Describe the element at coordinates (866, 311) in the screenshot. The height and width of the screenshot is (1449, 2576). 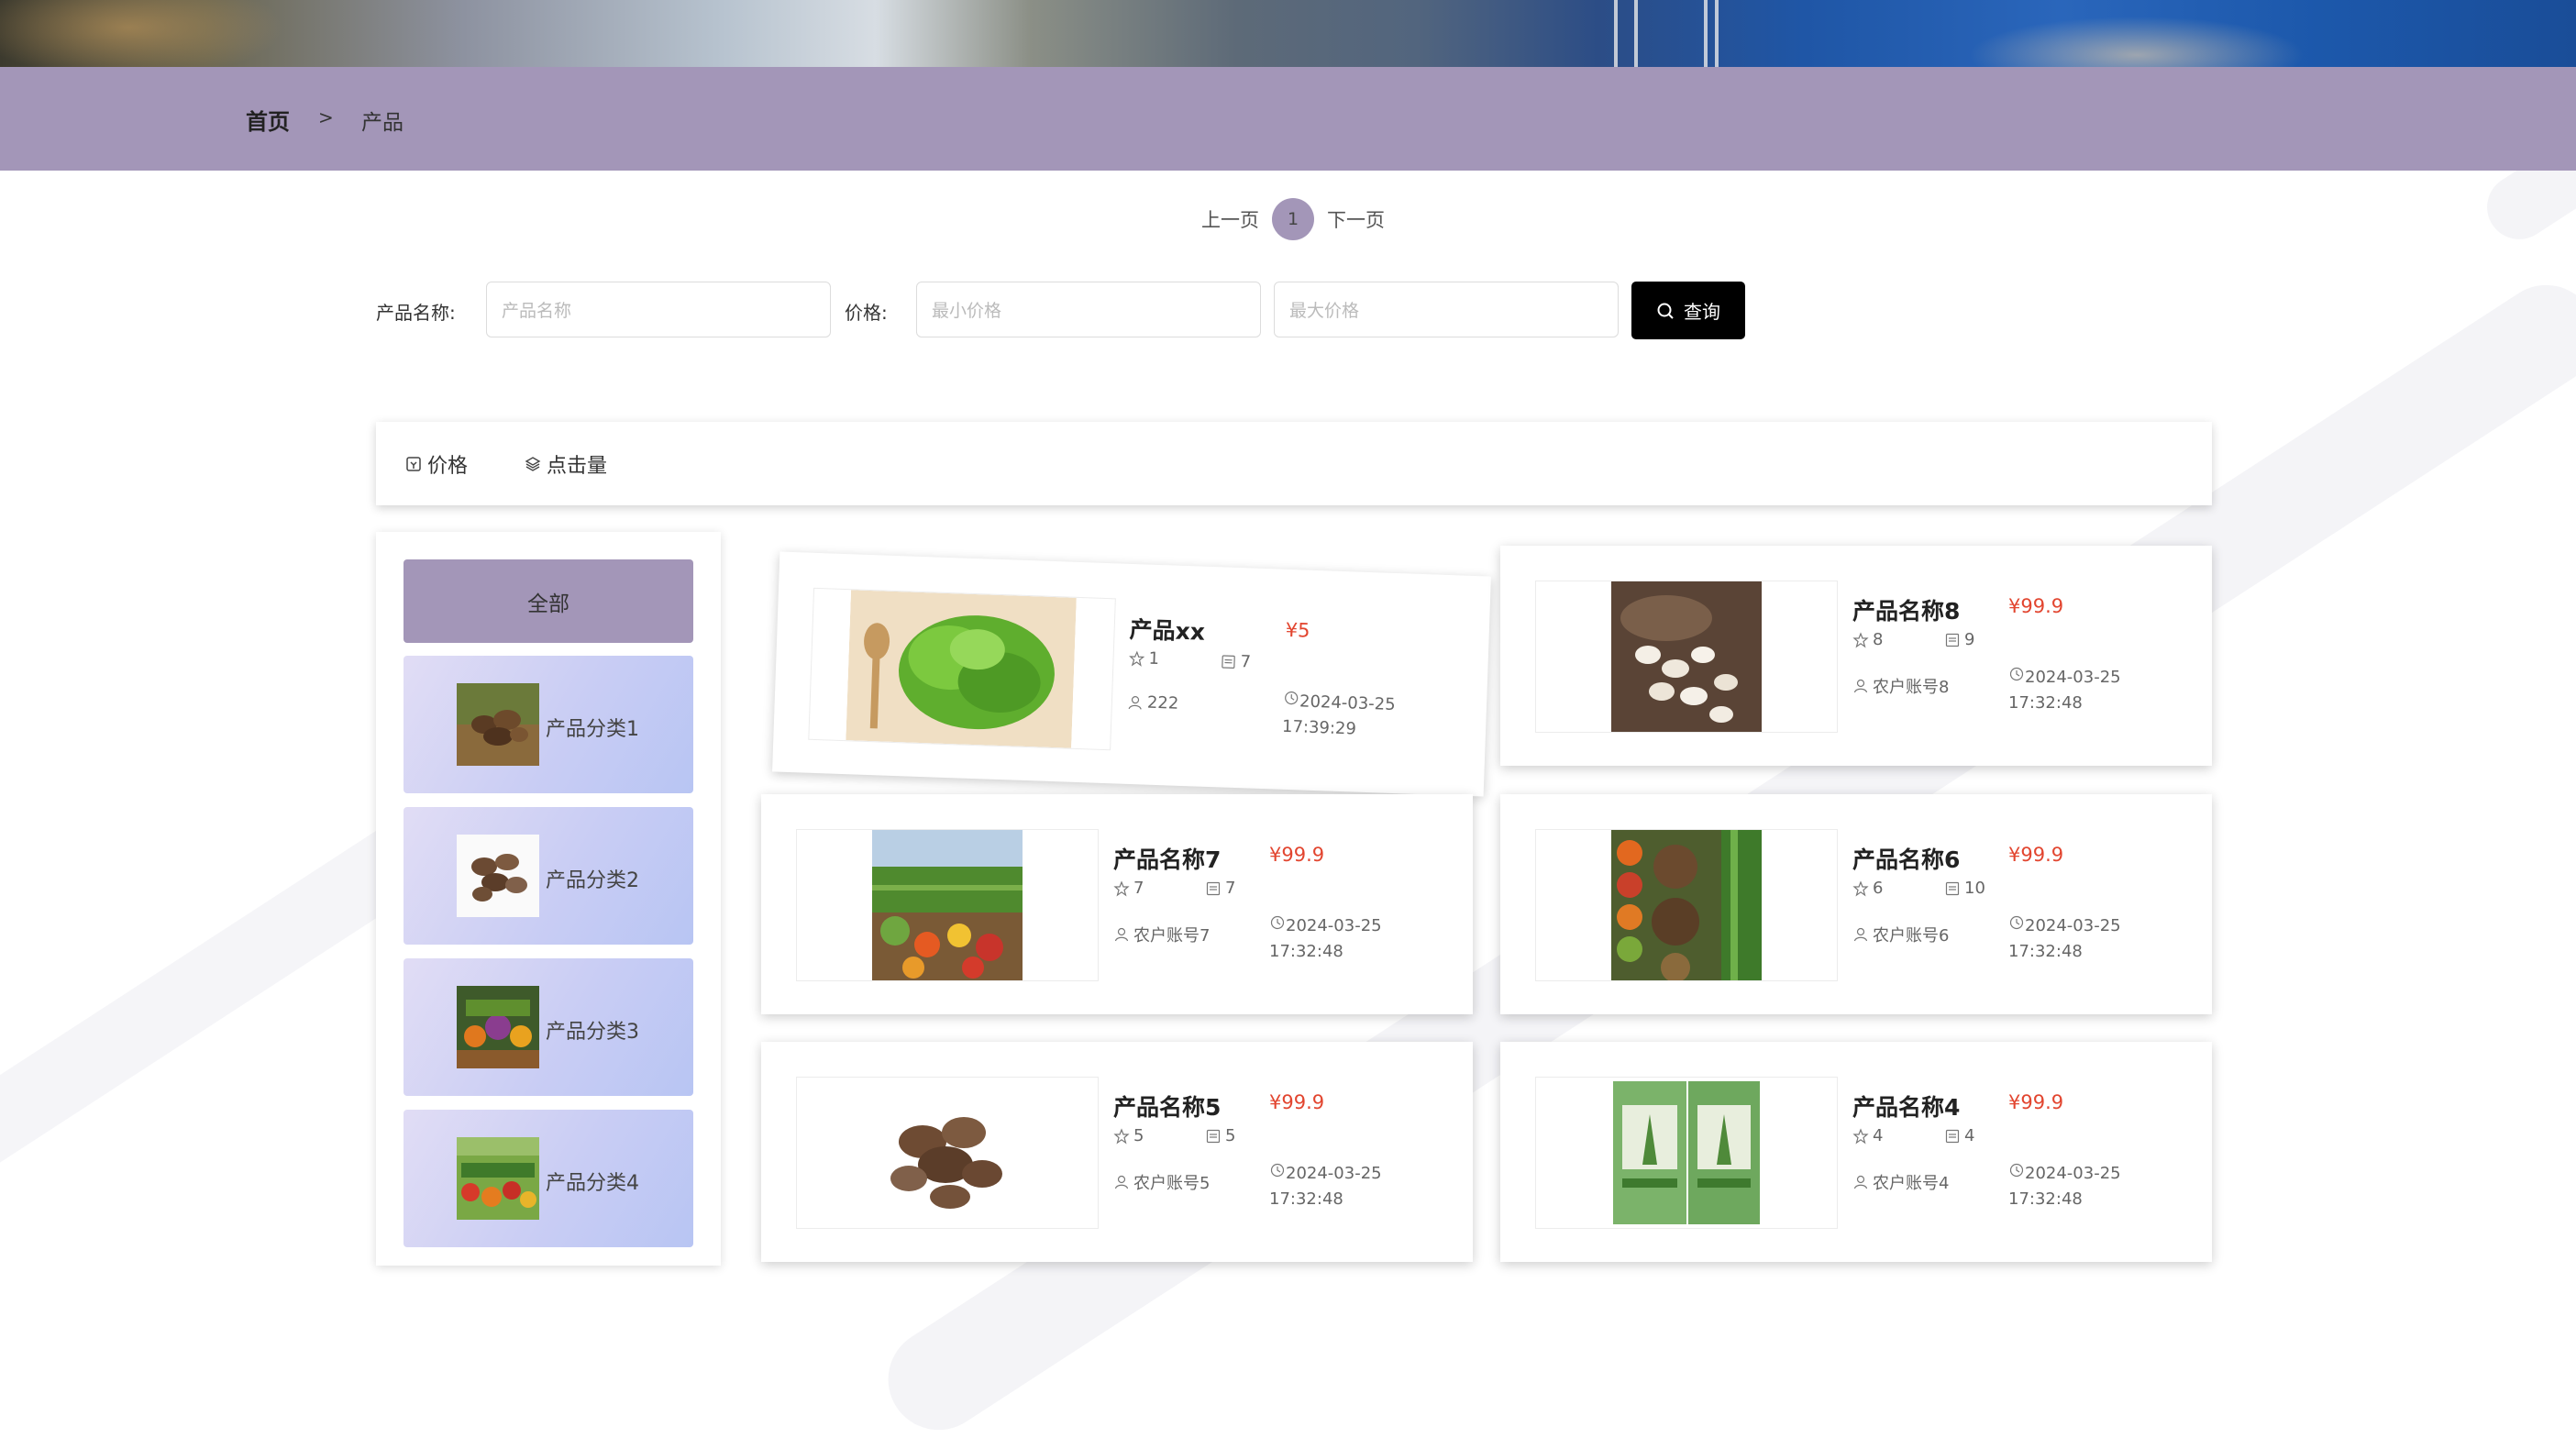
I see `price-label: 价格:` at that location.